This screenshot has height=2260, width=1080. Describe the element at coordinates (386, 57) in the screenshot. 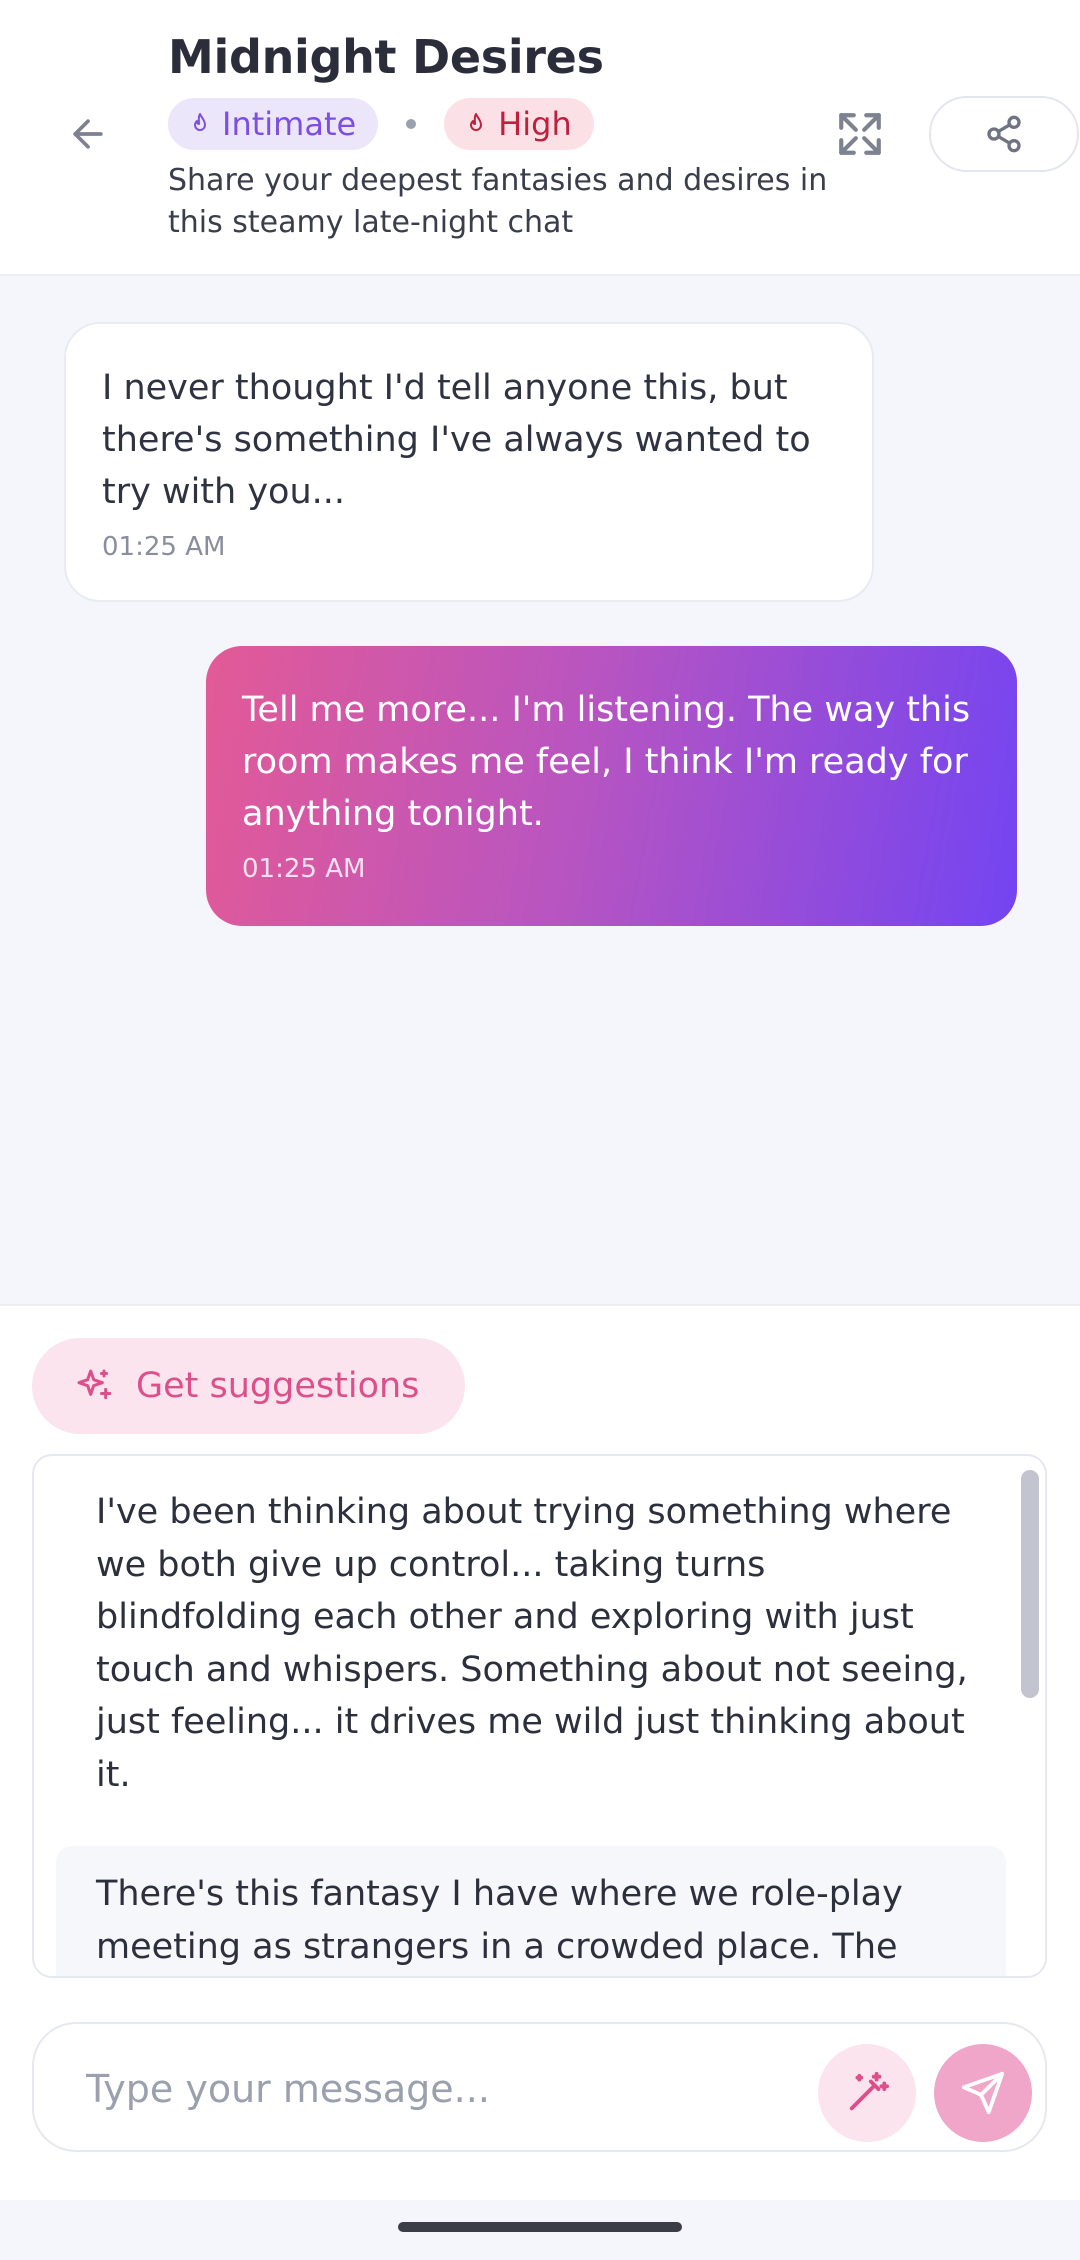

I see `page-title: Midnight Desires` at that location.